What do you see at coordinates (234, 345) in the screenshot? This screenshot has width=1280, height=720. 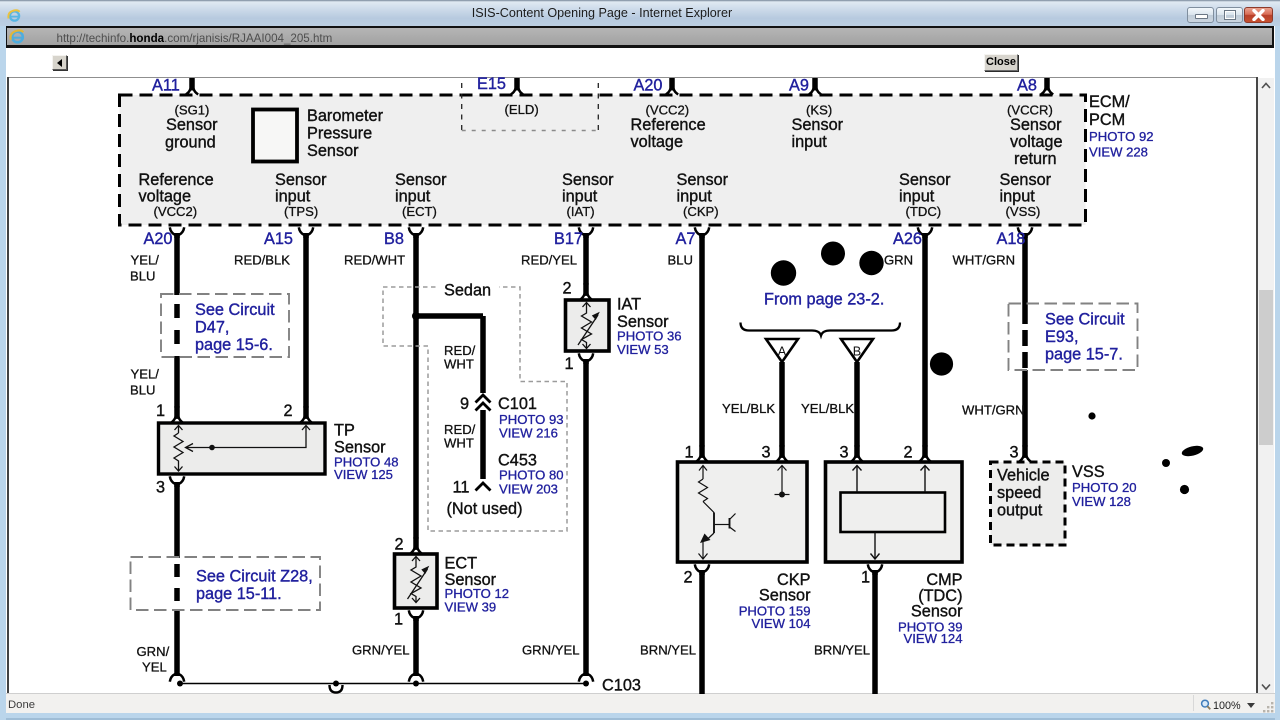 I see `svg-text: page 15-6.` at bounding box center [234, 345].